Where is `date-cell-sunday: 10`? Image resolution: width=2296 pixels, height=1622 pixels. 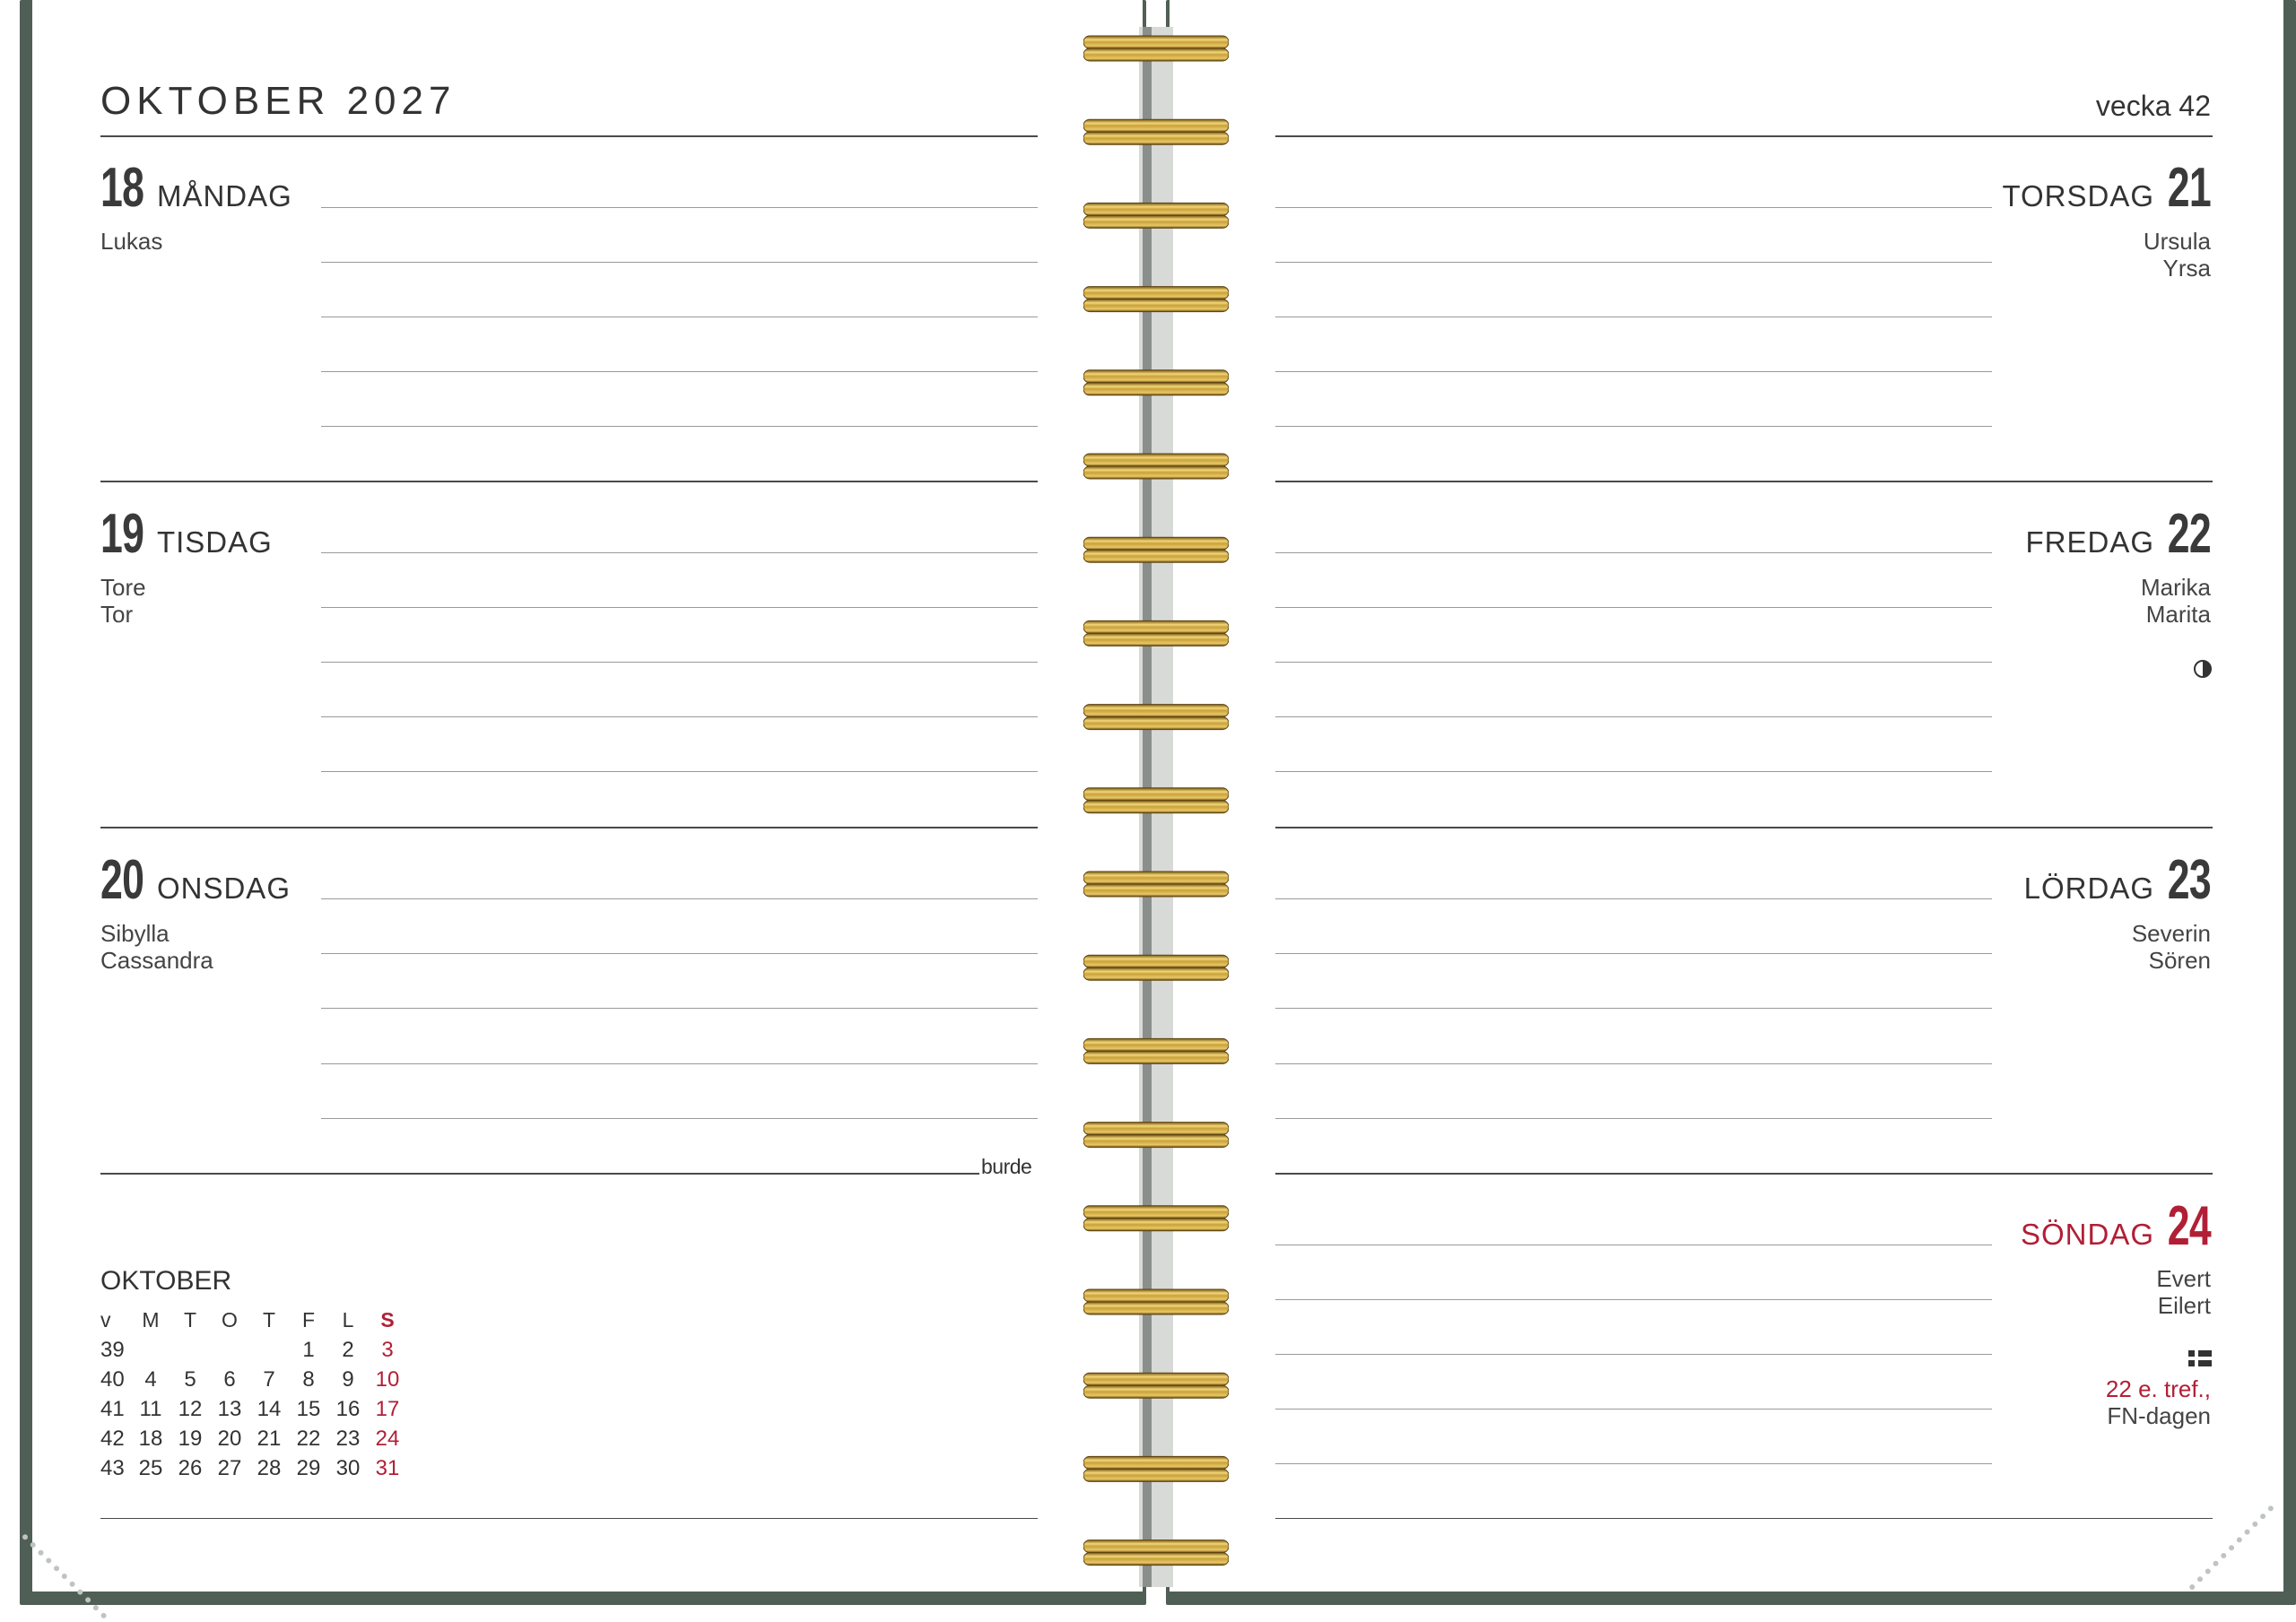 date-cell-sunday: 10 is located at coordinates (387, 1379).